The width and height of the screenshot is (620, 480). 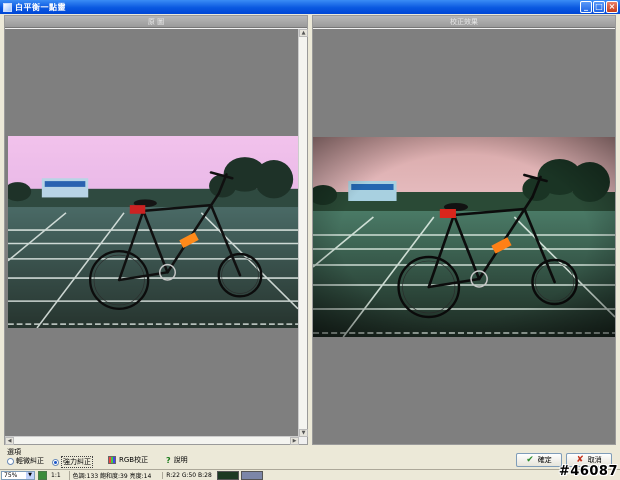 What do you see at coordinates (11, 475) in the screenshot?
I see `zoom-value: 75%` at bounding box center [11, 475].